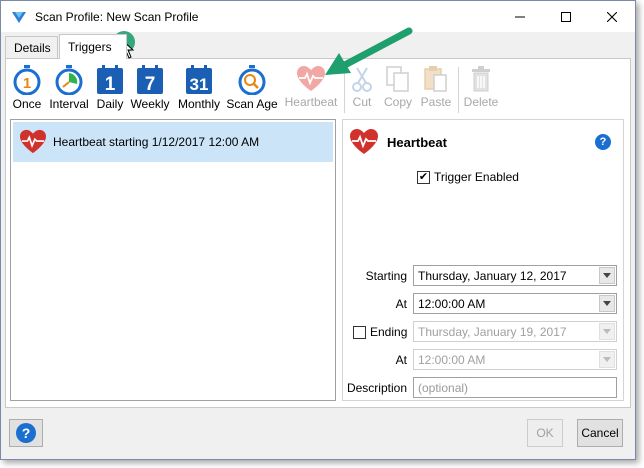 This screenshot has height=468, width=644. I want to click on close-button, so click(612, 16).